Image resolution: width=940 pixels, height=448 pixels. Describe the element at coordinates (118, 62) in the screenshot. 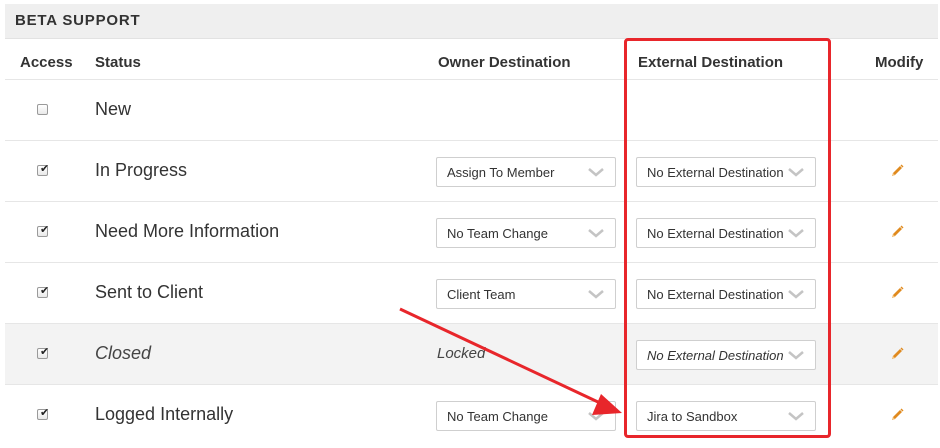

I see `column-header-status: Status` at that location.